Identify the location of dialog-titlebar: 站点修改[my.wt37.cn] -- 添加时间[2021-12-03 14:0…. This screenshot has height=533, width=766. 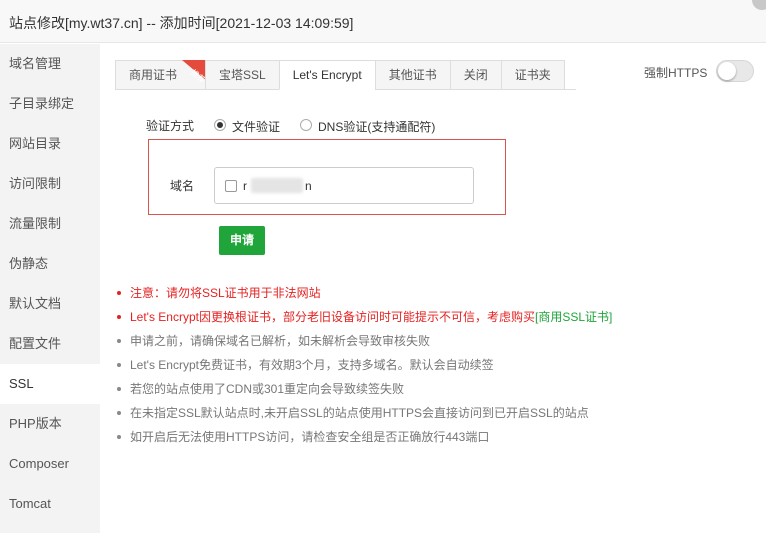
(383, 21).